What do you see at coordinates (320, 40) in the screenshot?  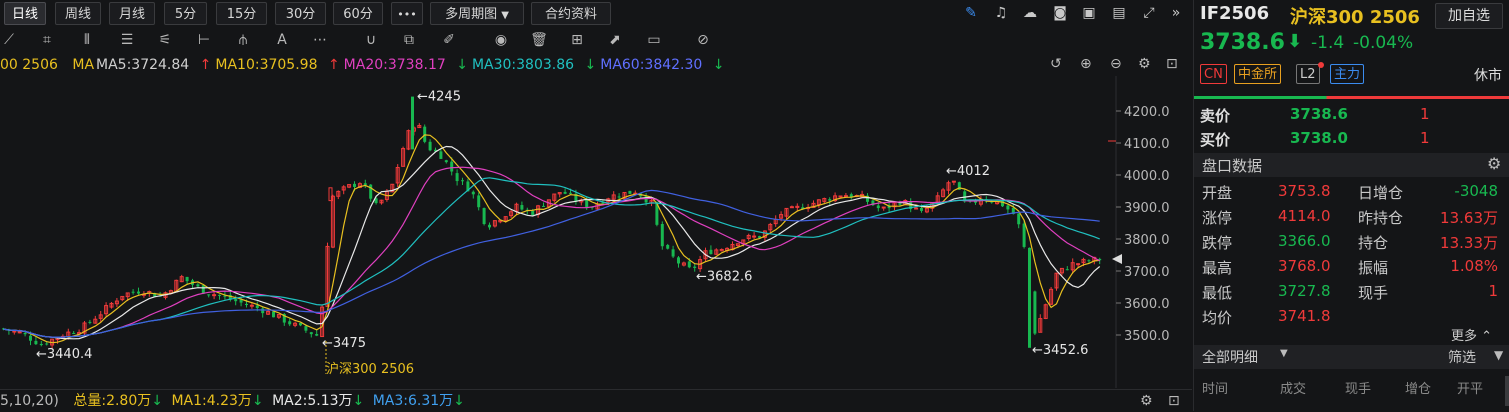 I see `more-tools-icon: ⋯` at bounding box center [320, 40].